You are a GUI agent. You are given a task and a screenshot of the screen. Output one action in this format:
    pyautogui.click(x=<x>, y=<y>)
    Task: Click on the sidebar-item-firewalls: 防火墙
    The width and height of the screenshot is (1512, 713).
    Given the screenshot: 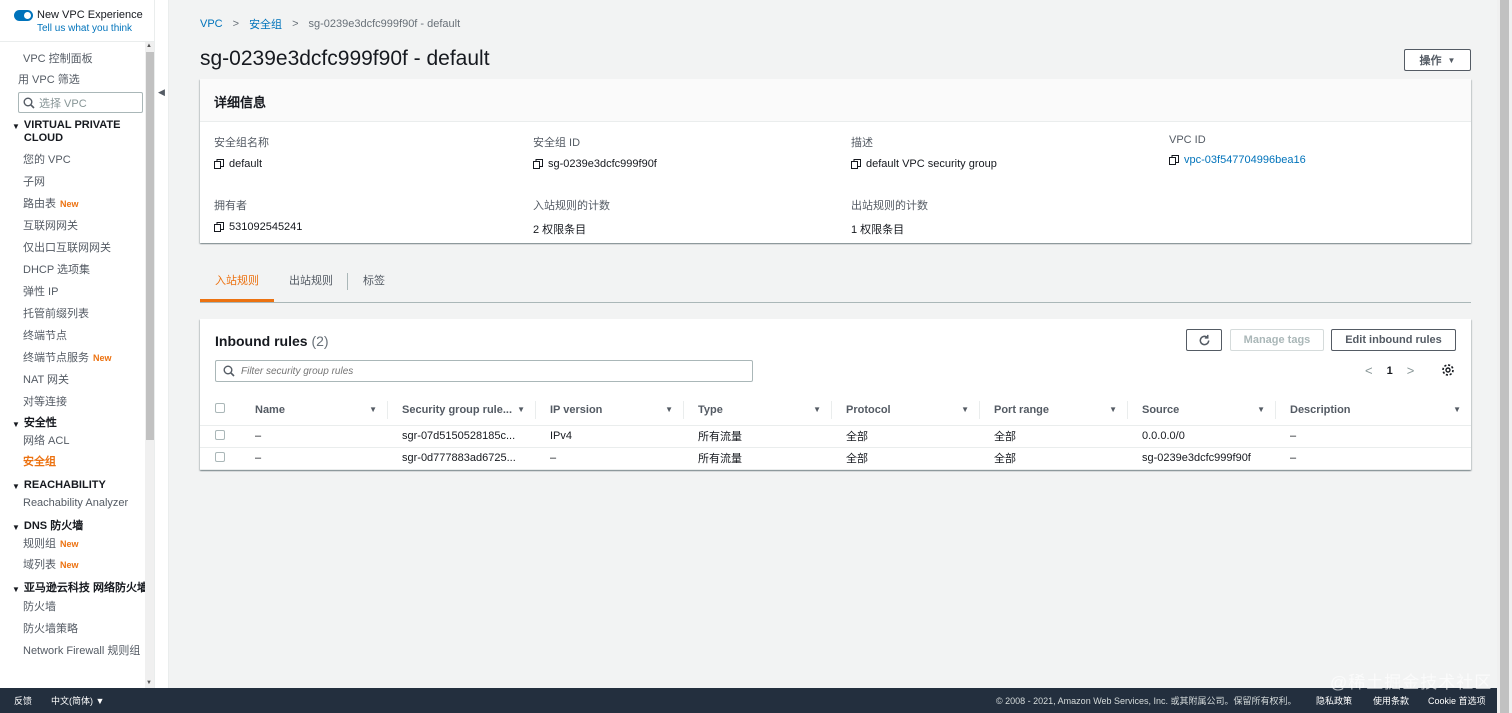 What is the action you would take?
    pyautogui.click(x=77, y=607)
    